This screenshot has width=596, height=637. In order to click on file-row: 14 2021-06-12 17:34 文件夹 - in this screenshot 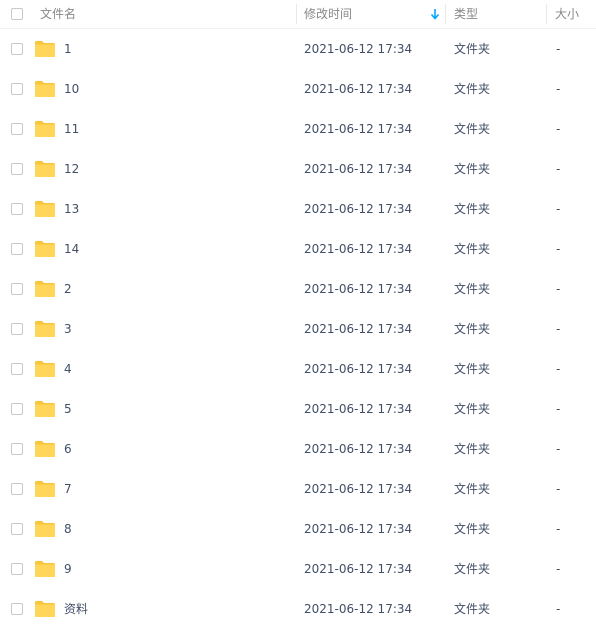, I will do `click(298, 249)`.